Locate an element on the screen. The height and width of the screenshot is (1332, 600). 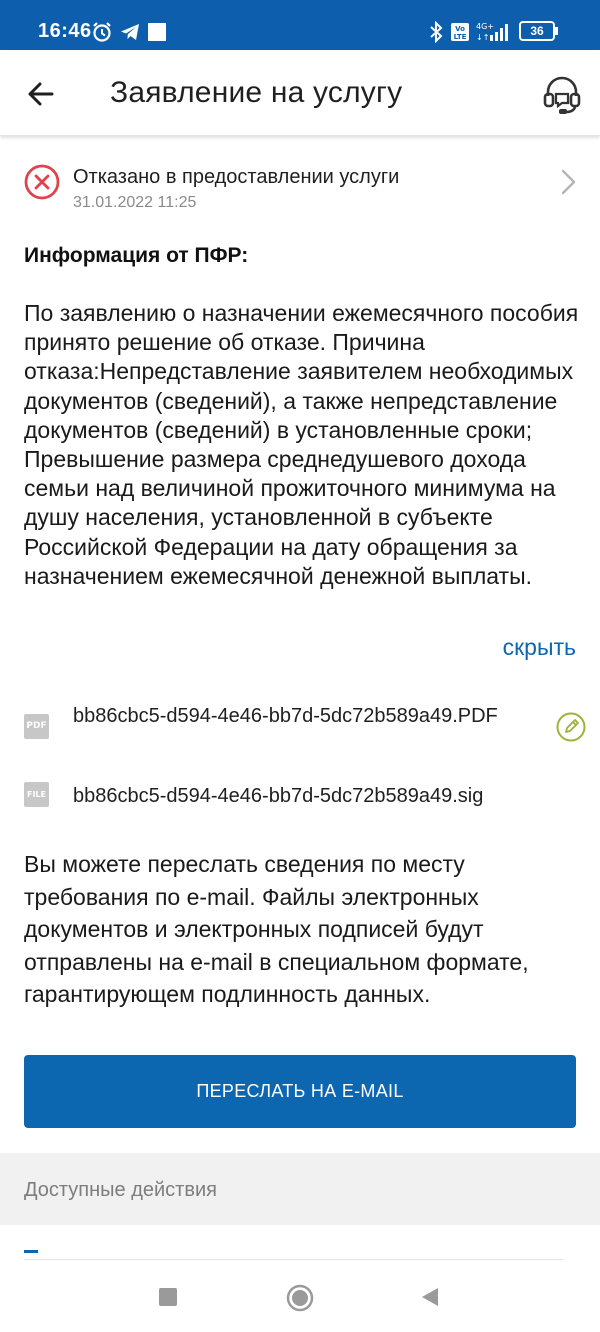
back-button is located at coordinates (42, 94).